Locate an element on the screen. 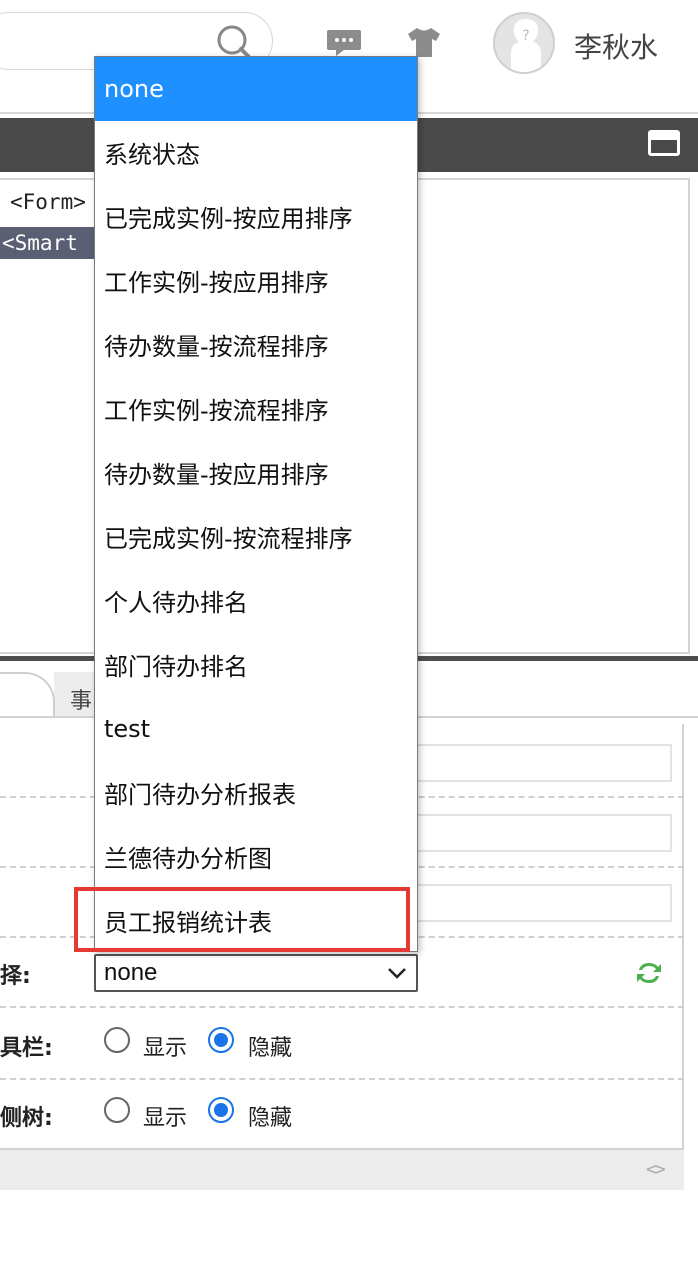 This screenshot has height=1266, width=698. refresh-icon is located at coordinates (649, 973).